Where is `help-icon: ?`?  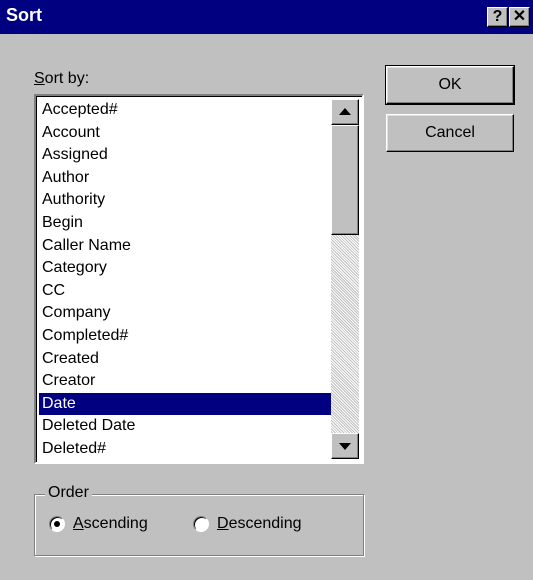 help-icon: ? is located at coordinates (497, 16).